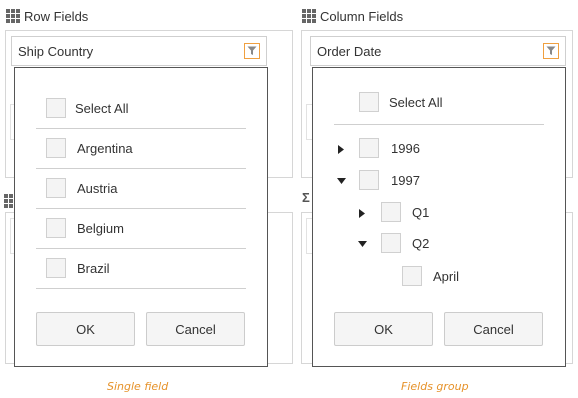 Image resolution: width=578 pixels, height=398 pixels. Describe the element at coordinates (389, 180) in the screenshot. I see `tree-node-1997: 1997` at that location.